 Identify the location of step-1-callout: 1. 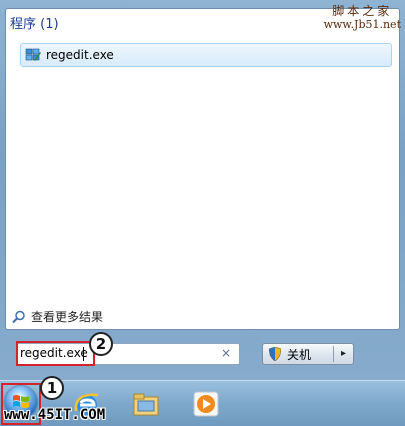
(52, 388).